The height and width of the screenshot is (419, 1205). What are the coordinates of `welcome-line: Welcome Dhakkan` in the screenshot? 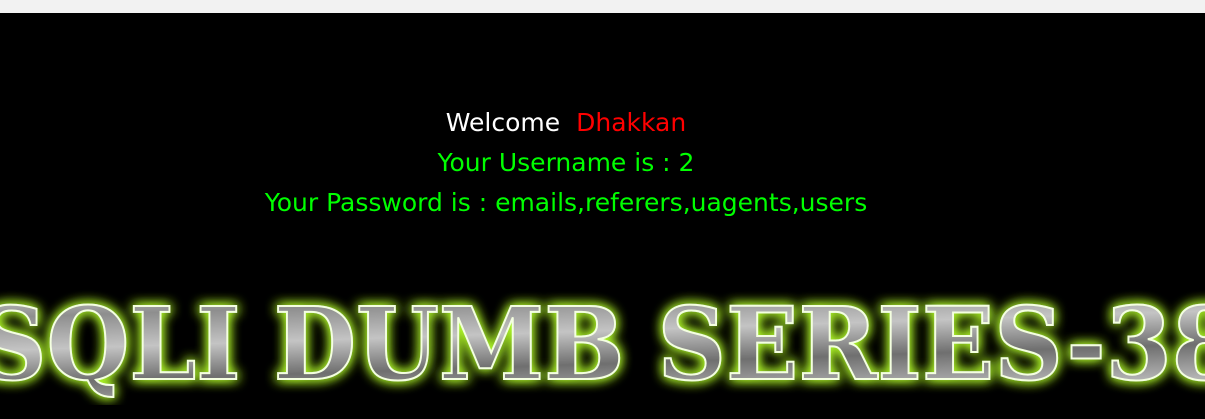 It's located at (566, 123).